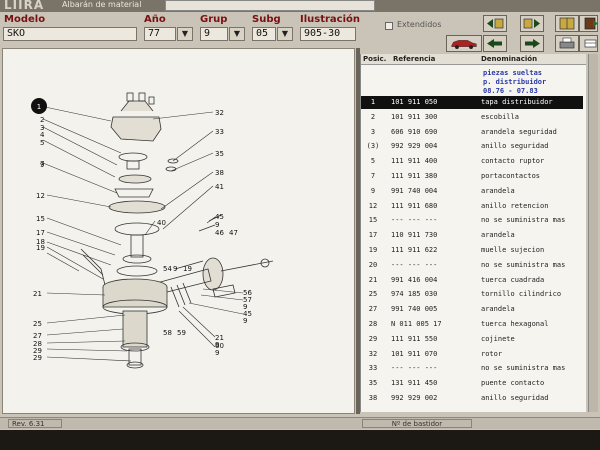 Image resolution: width=600 pixels, height=450 pixels. Describe the element at coordinates (40, 196) in the screenshot. I see `callout-12: 12` at that location.